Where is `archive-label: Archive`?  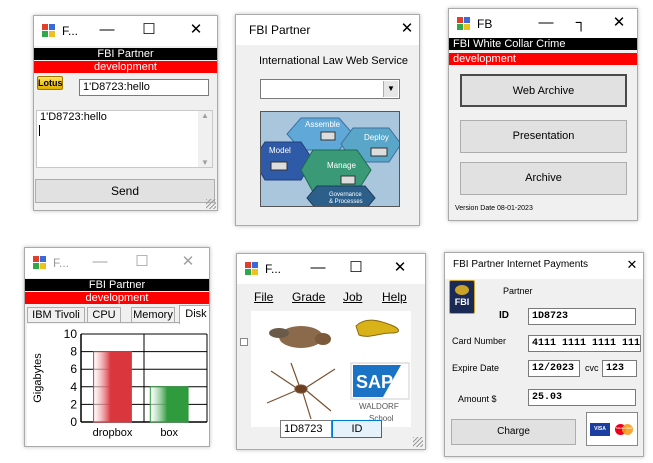
archive-label: Archive is located at coordinates (543, 178).